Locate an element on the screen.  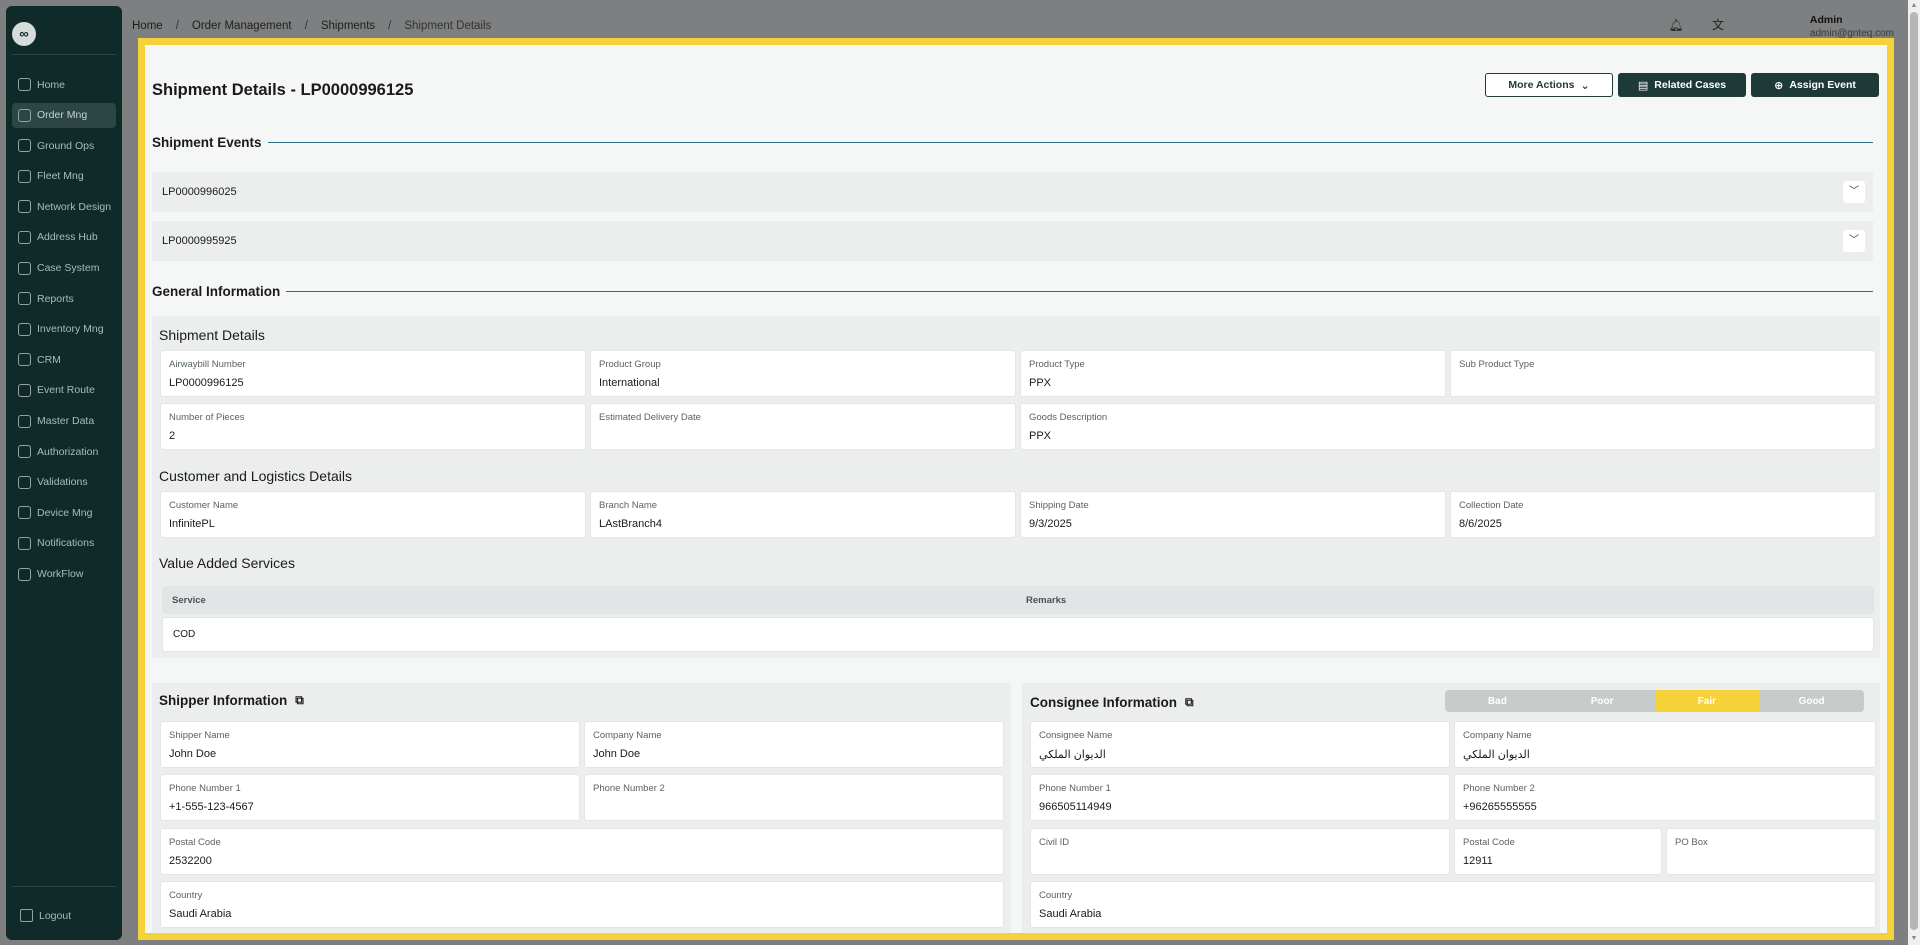
sidebar-item-master-data: Master Data is located at coordinates (64, 421).